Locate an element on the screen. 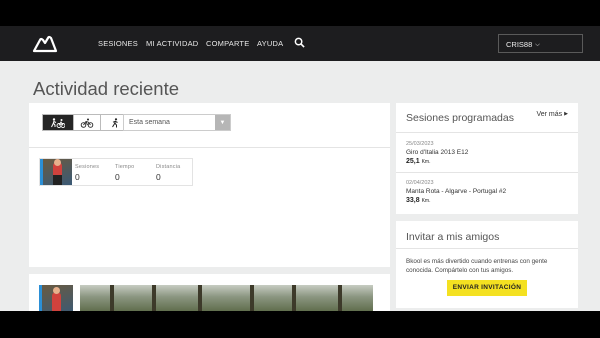 The height and width of the screenshot is (338, 600). caret-right-icon: ▶ is located at coordinates (566, 114).